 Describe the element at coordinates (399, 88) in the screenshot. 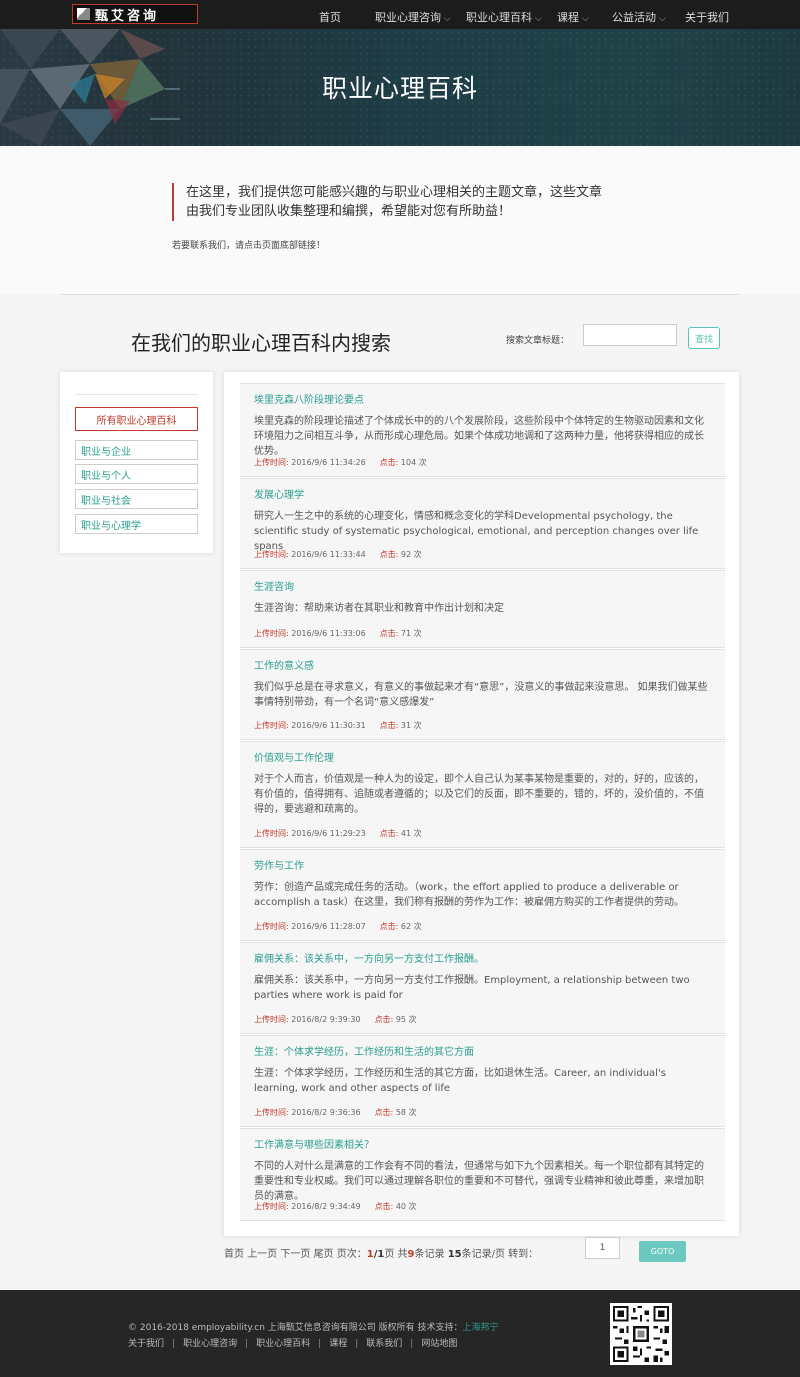

I see `banner-title: 职业心理百科` at that location.